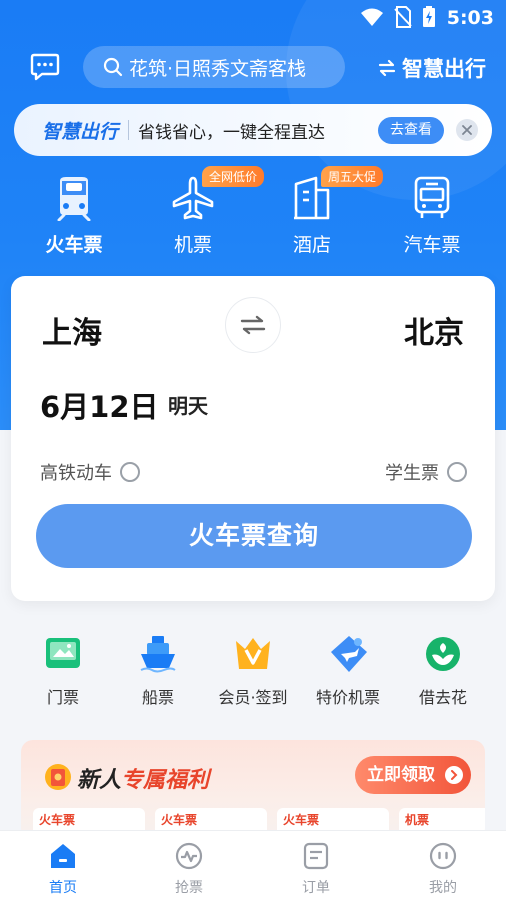  I want to click on category-hotel: 周五大促 酒店, so click(320, 211).